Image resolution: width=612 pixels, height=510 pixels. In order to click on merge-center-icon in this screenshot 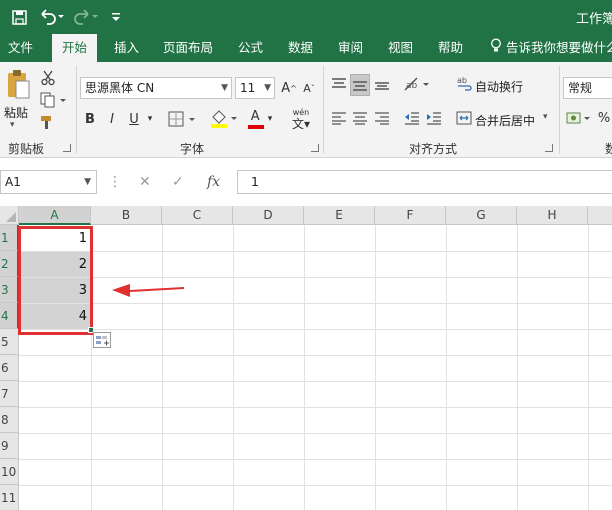, I will do `click(464, 118)`.